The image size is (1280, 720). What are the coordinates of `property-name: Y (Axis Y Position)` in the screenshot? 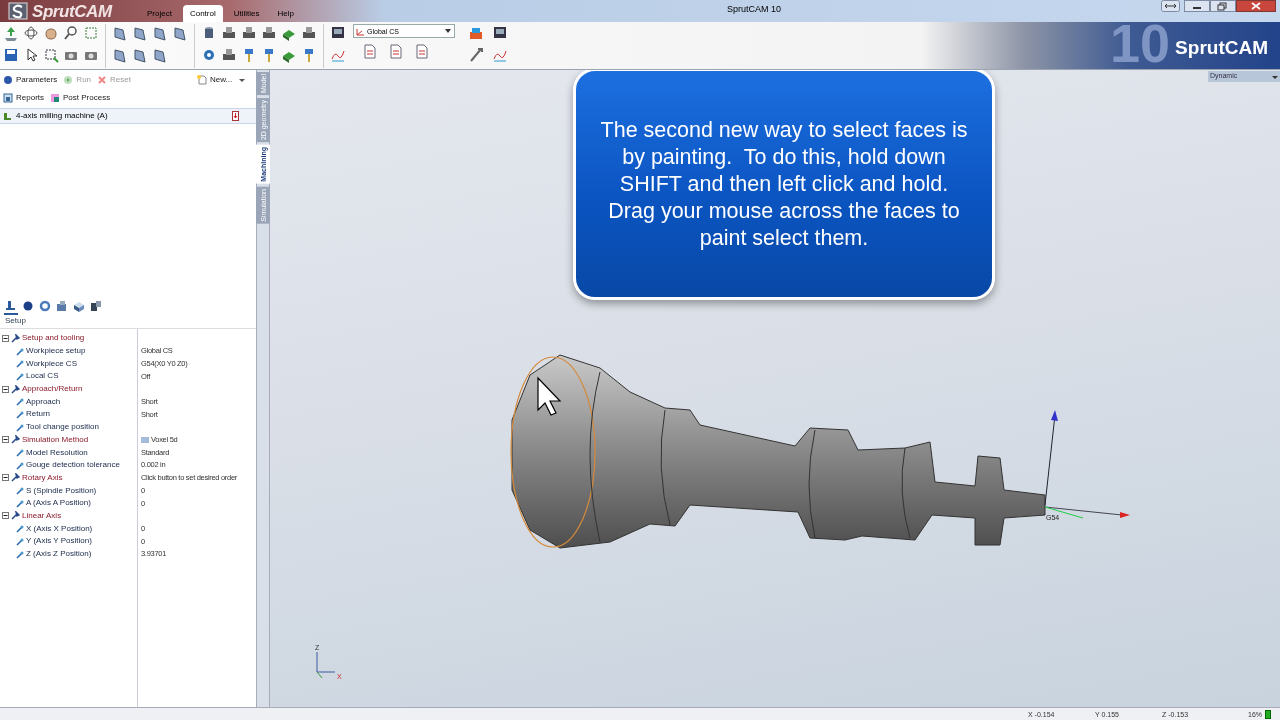 It's located at (59, 541).